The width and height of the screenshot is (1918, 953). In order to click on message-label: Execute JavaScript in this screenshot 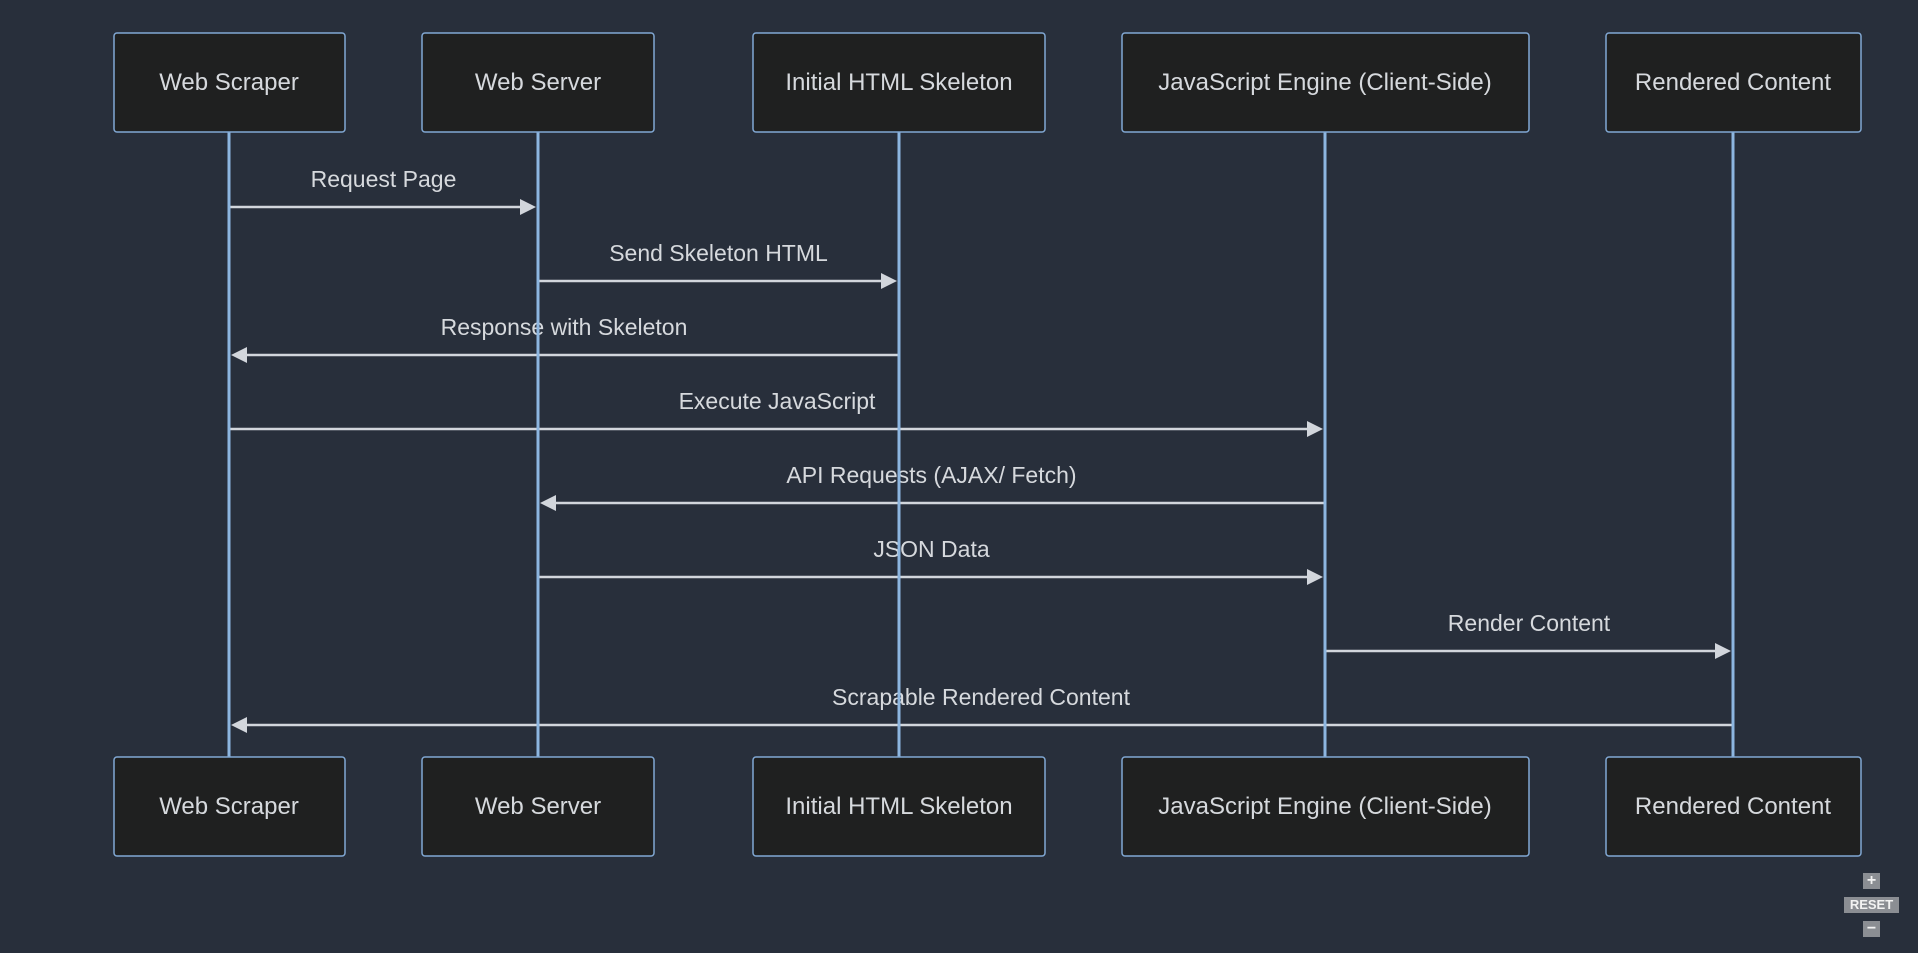, I will do `click(777, 401)`.